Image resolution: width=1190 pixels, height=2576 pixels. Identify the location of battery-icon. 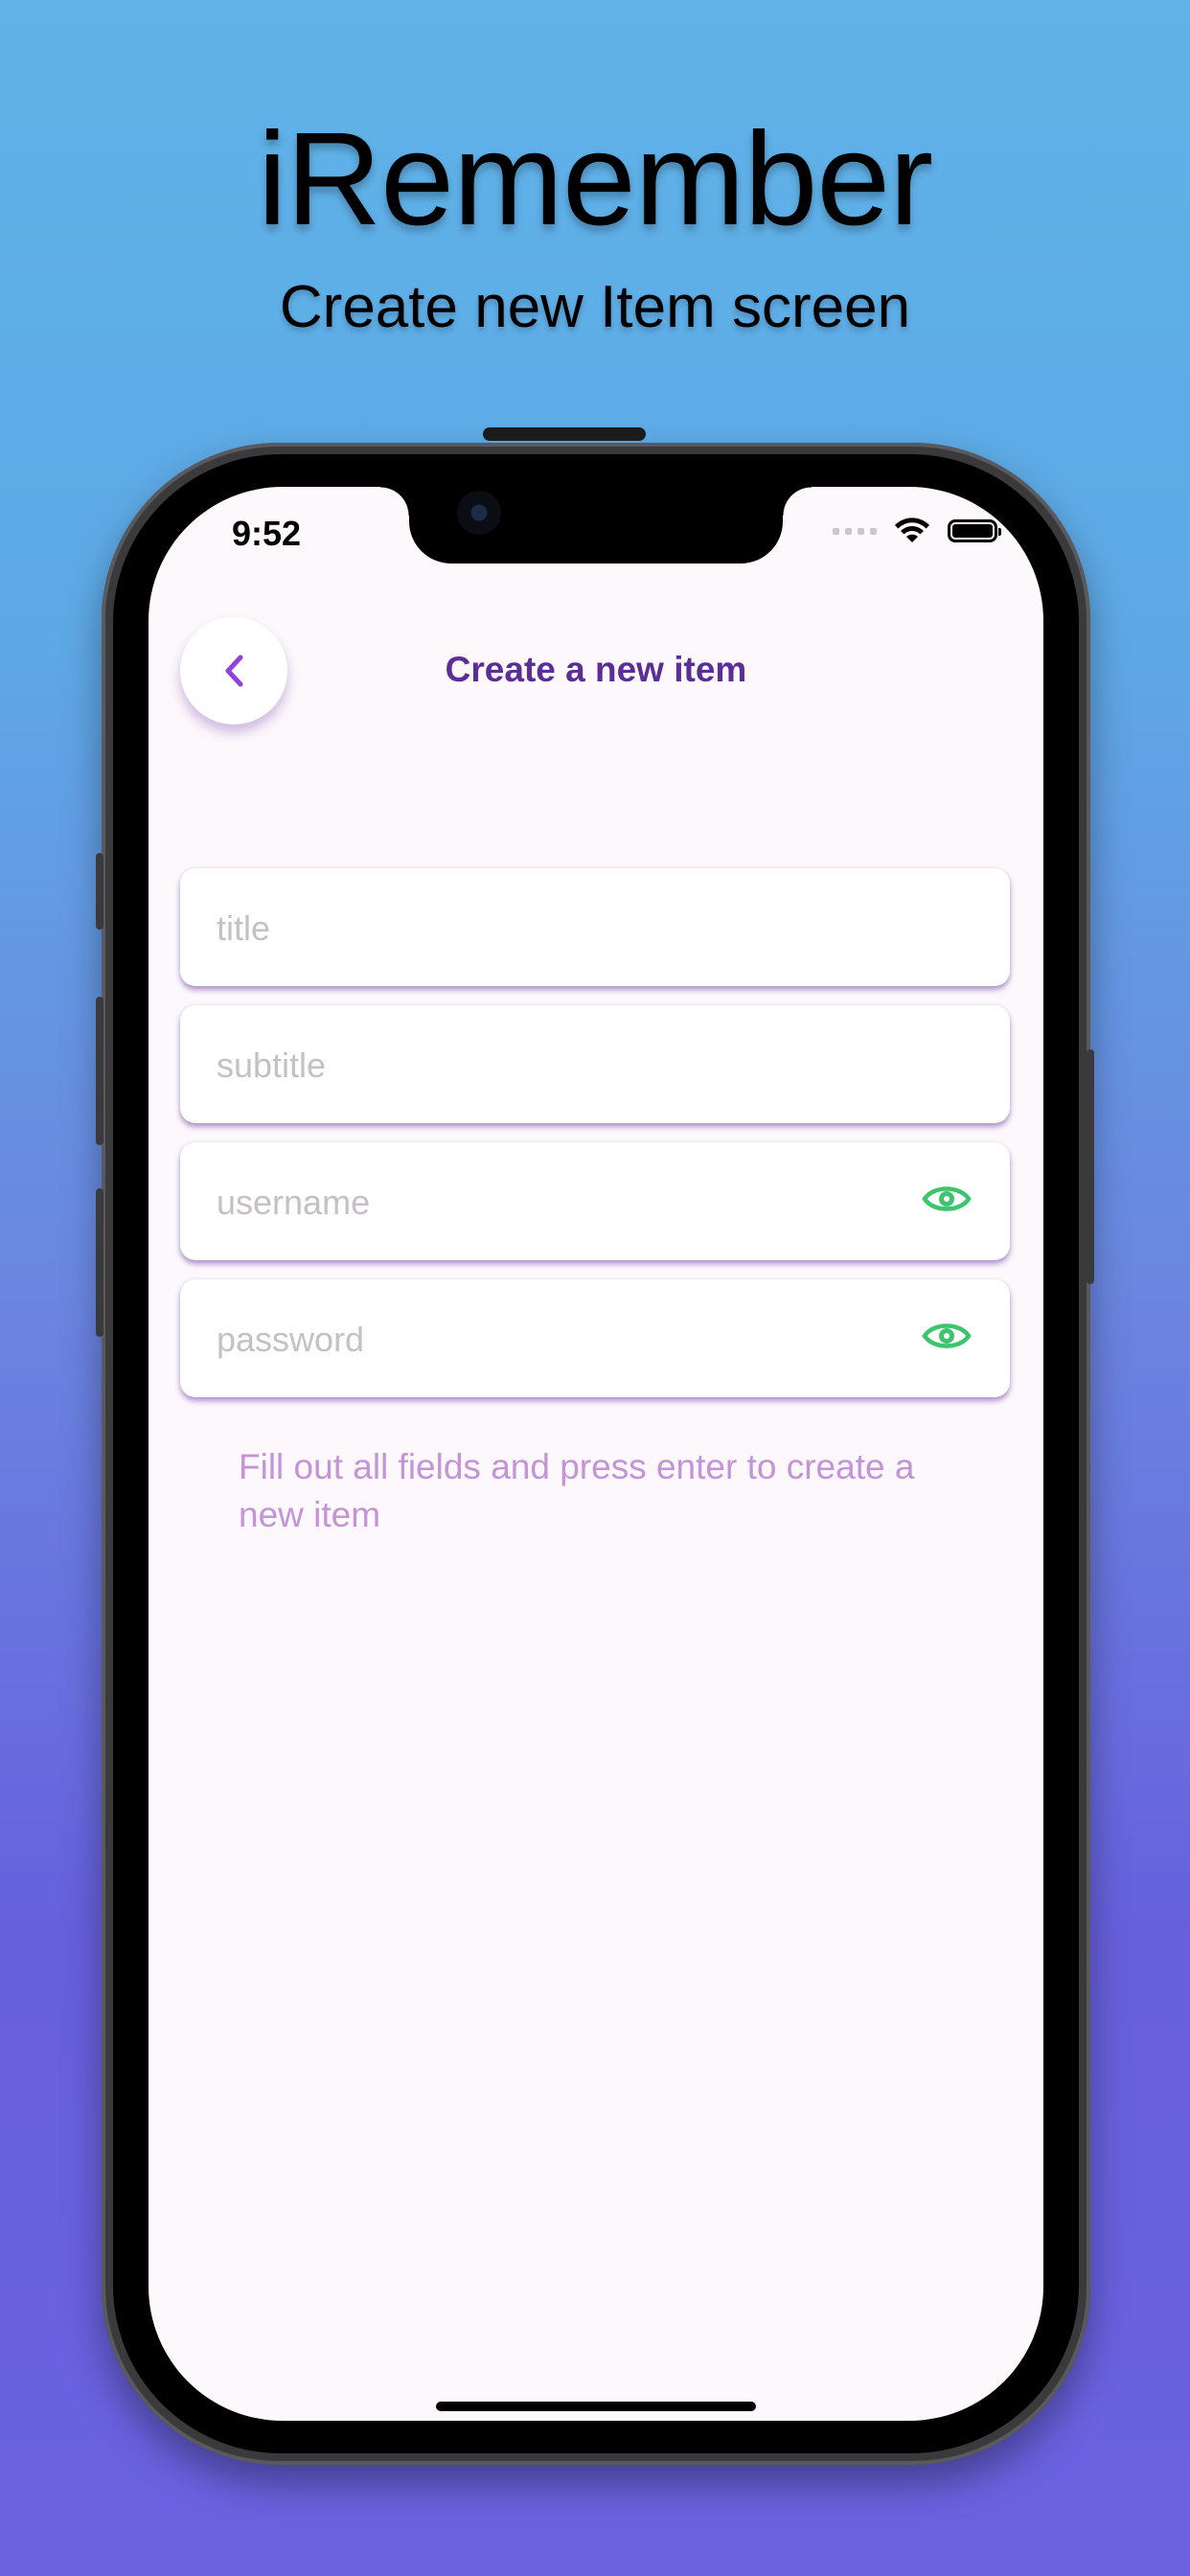
(975, 530).